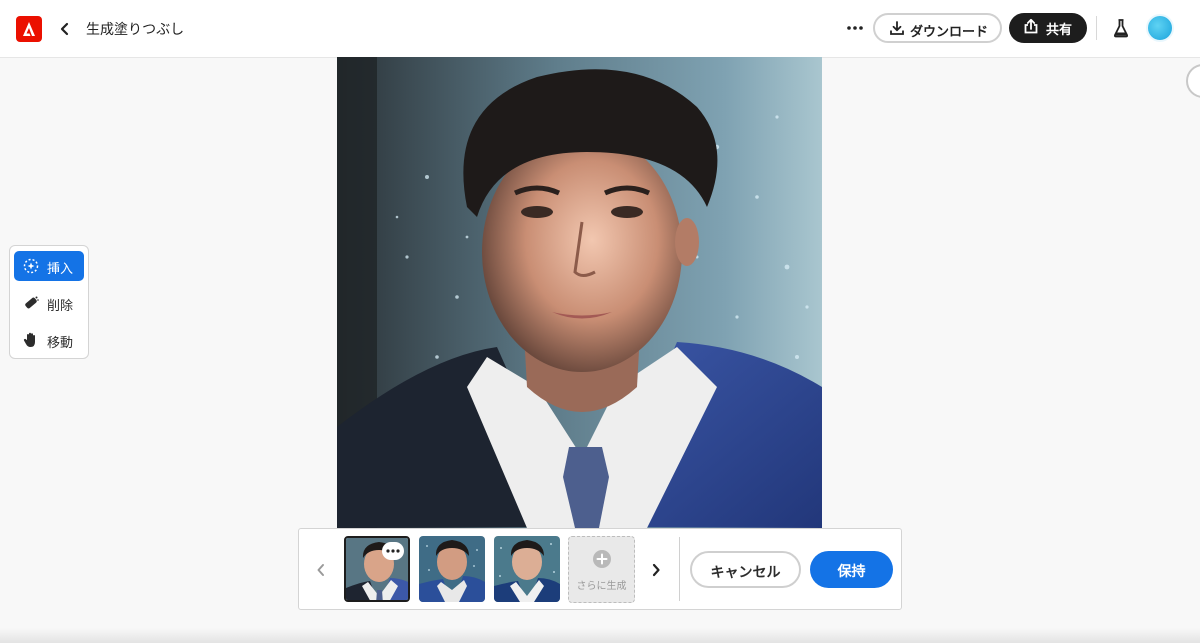 This screenshot has width=1200, height=643. Describe the element at coordinates (602, 559) in the screenshot. I see `plus-icon` at that location.